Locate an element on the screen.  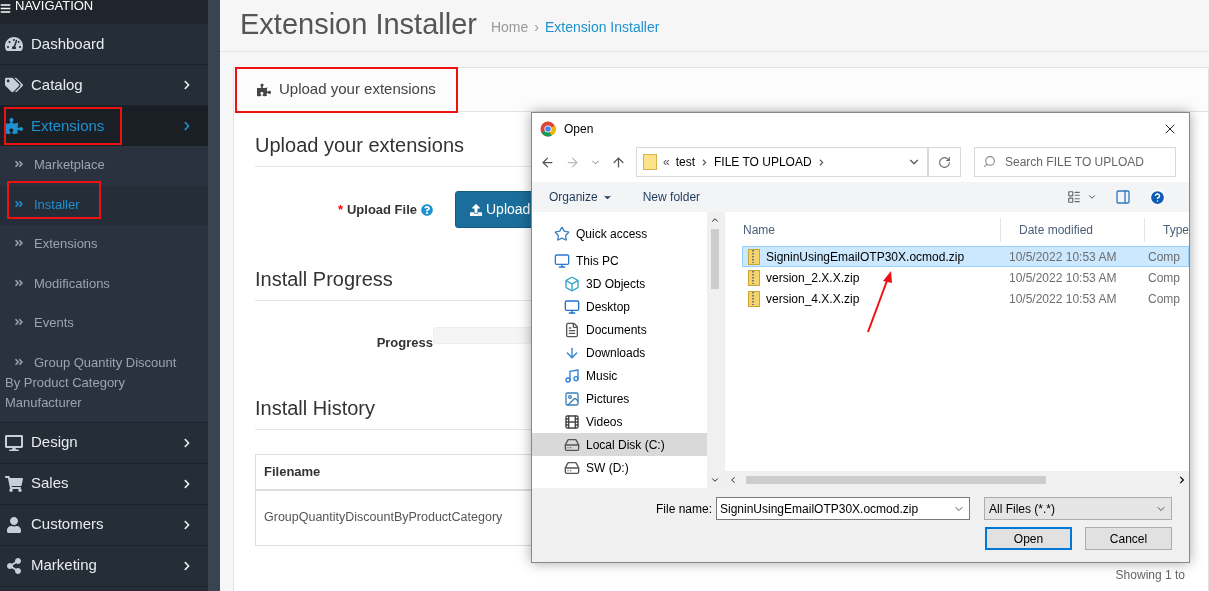
share-icon is located at coordinates (14, 565).